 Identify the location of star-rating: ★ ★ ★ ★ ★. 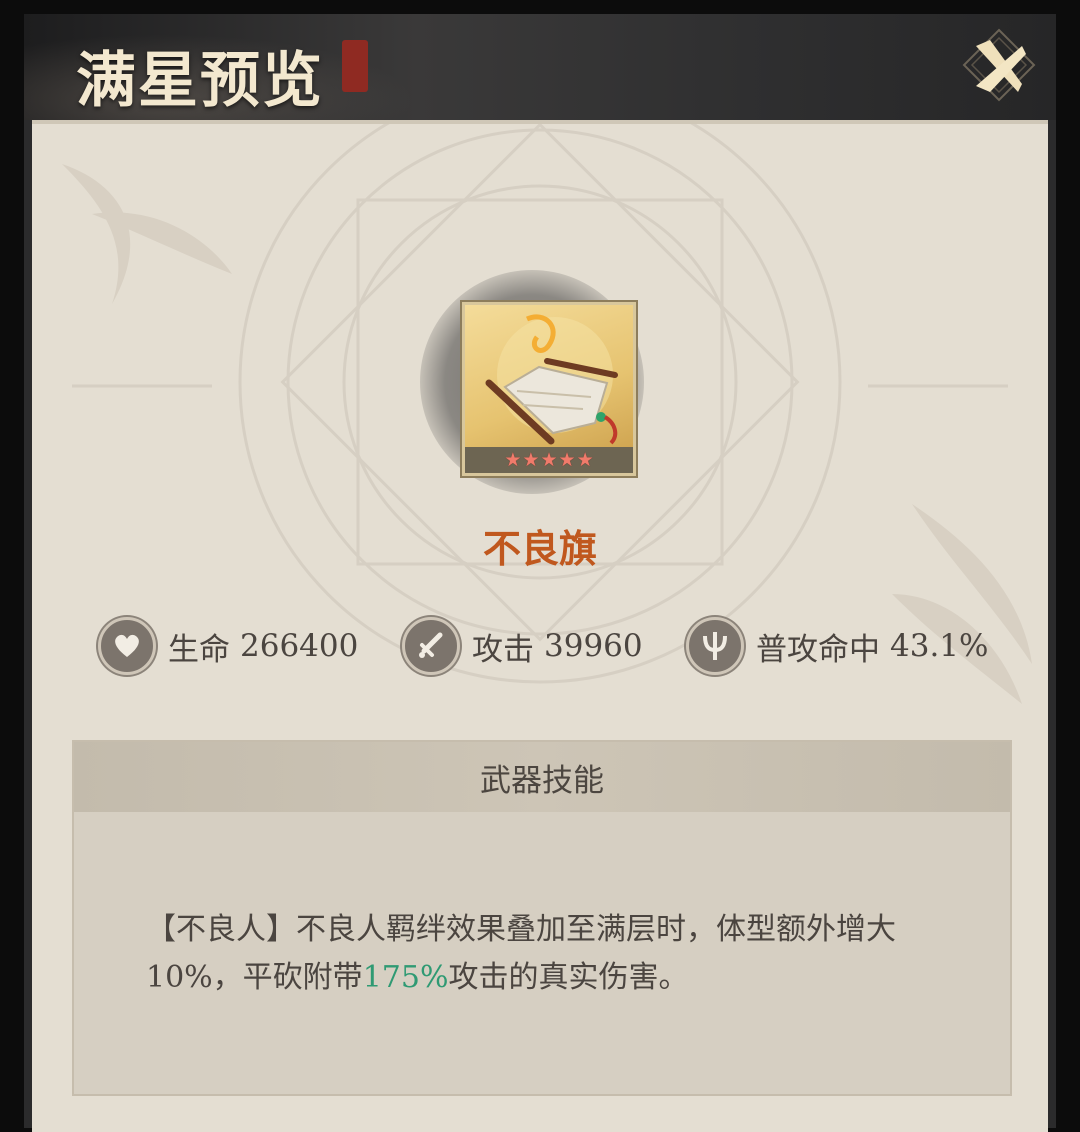
(549, 460).